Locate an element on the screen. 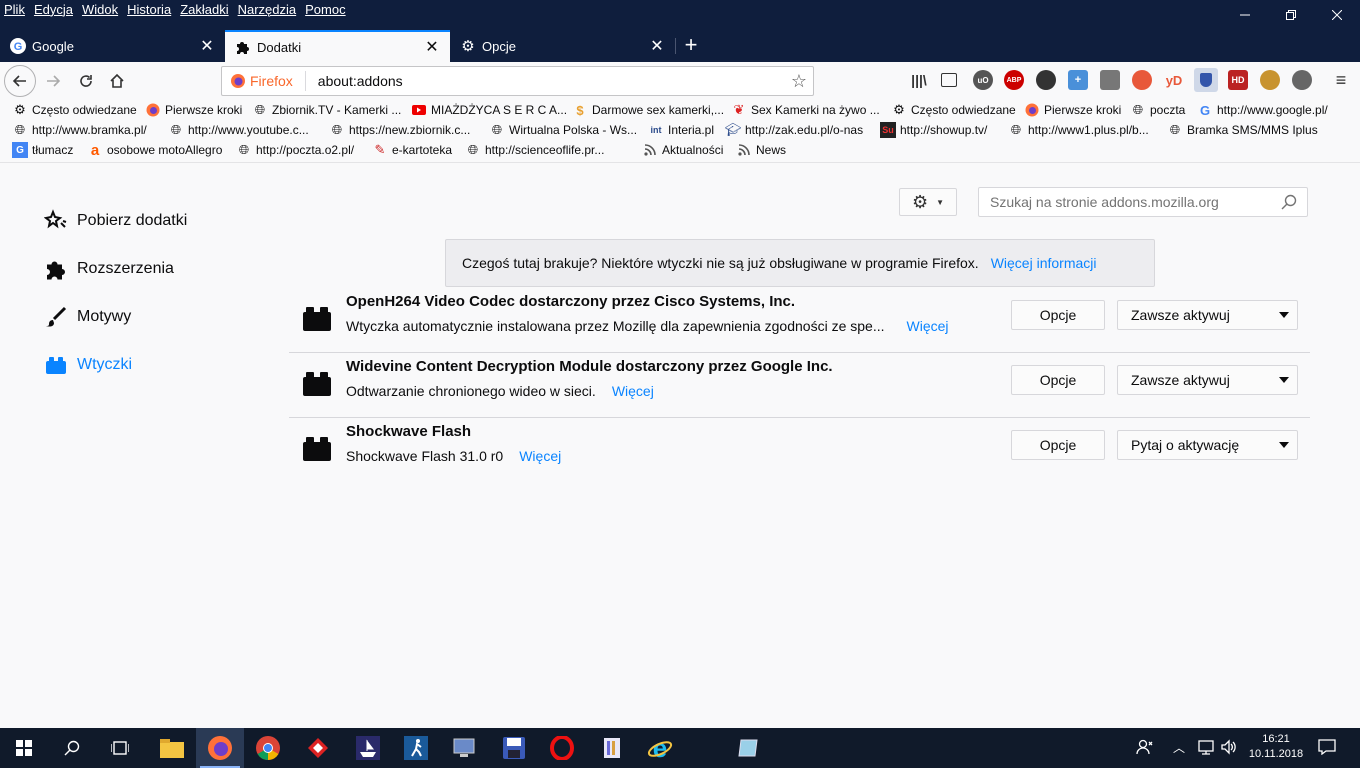  activation-select: Pytaj o aktywację is located at coordinates (1207, 445).